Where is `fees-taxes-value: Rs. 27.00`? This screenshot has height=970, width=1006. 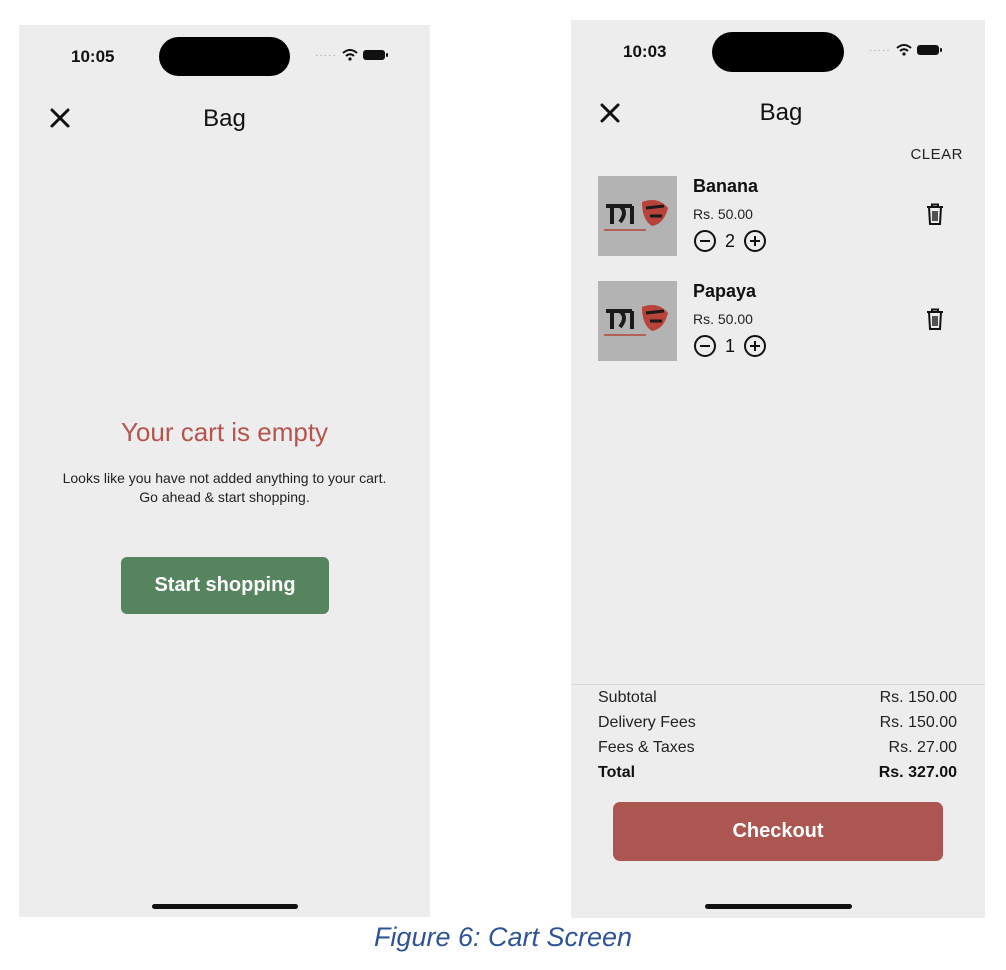
fees-taxes-value: Rs. 27.00 is located at coordinates (922, 747).